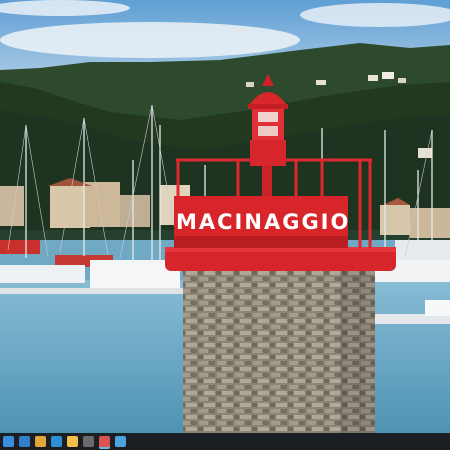 Image resolution: width=450 pixels, height=450 pixels. Describe the element at coordinates (263, 222) in the screenshot. I see `lighthouse-sign-label: MACINAGGIO` at that location.